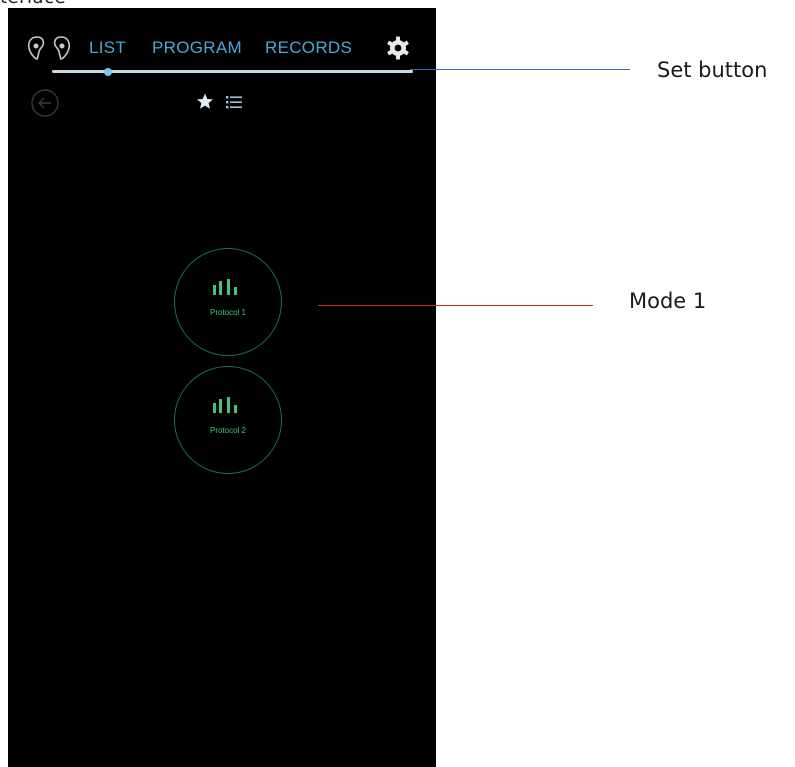 This screenshot has width=795, height=767. I want to click on mode-1-callout-line, so click(455, 305).